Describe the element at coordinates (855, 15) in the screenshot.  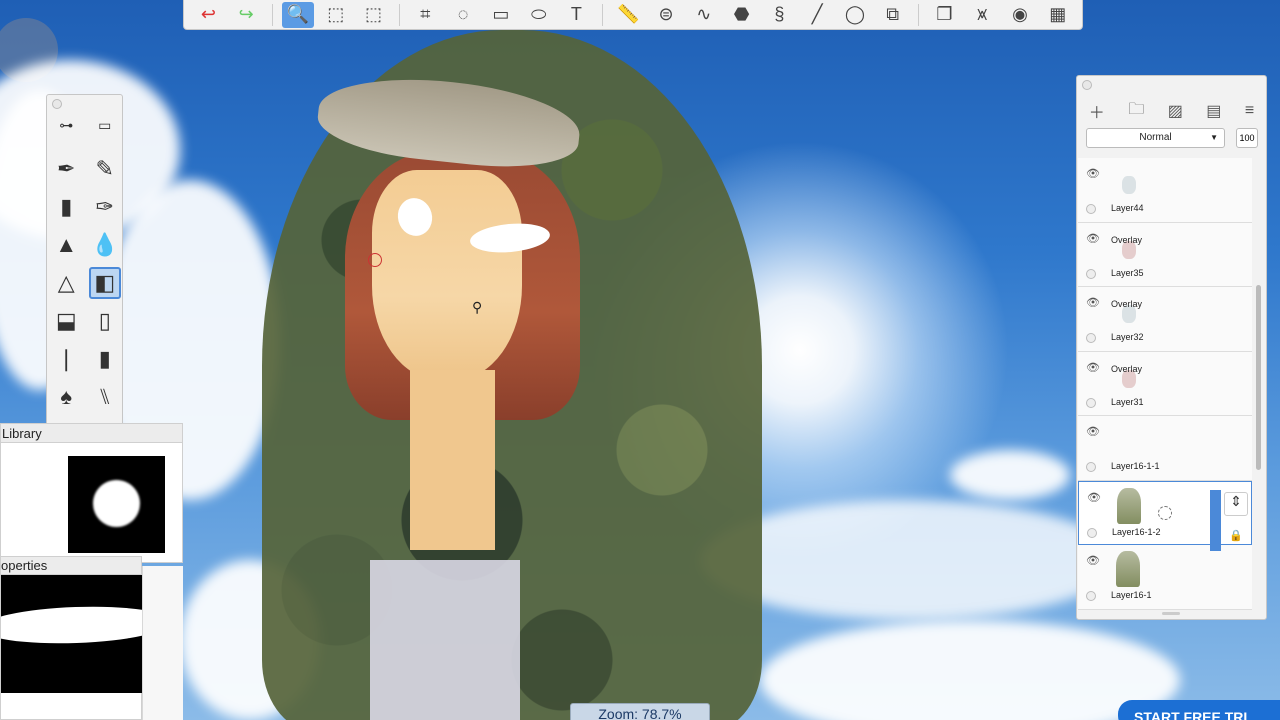
I see `ellipse-icon: ◯` at that location.